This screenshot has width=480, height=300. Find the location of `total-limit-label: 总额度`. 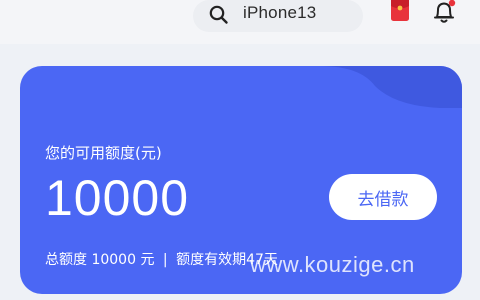

total-limit-label: 总额度 is located at coordinates (66, 260).